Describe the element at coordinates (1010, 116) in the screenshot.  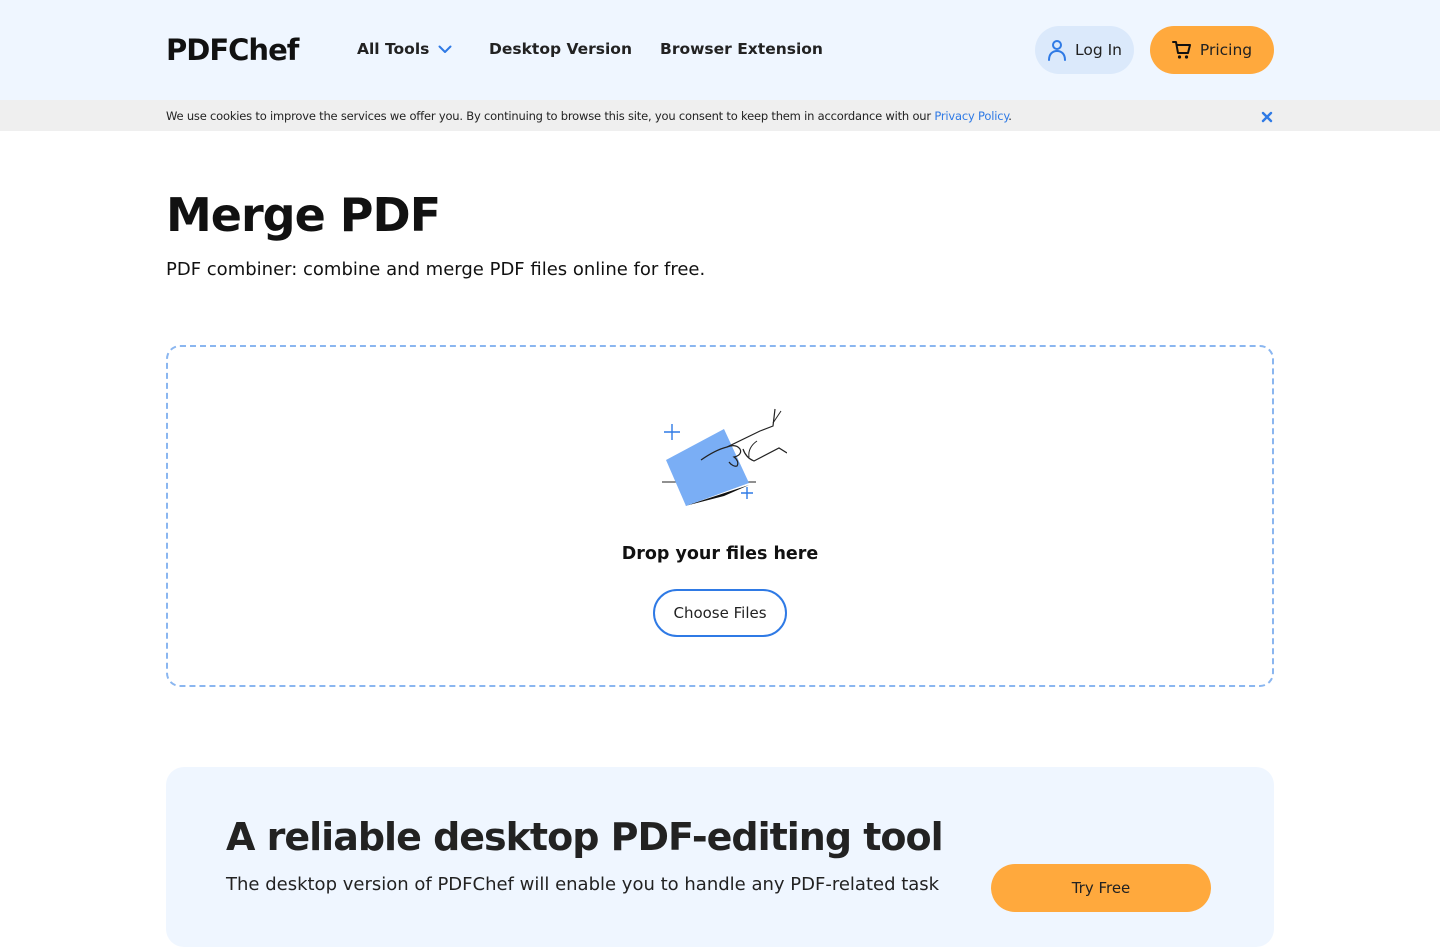
I see `cookie-suffix: .` at that location.